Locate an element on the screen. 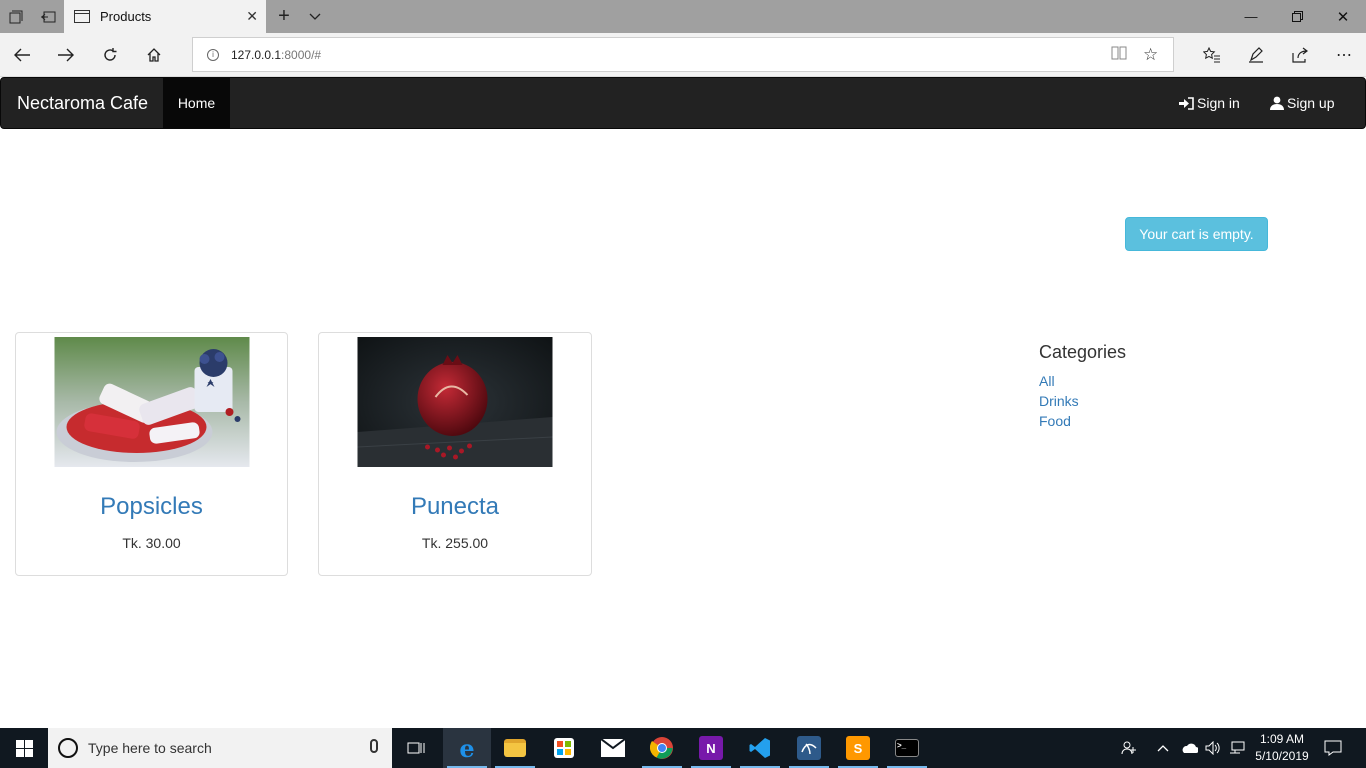 Image resolution: width=1366 pixels, height=768 pixels. product-price: Tk. 30.00 is located at coordinates (151, 543).